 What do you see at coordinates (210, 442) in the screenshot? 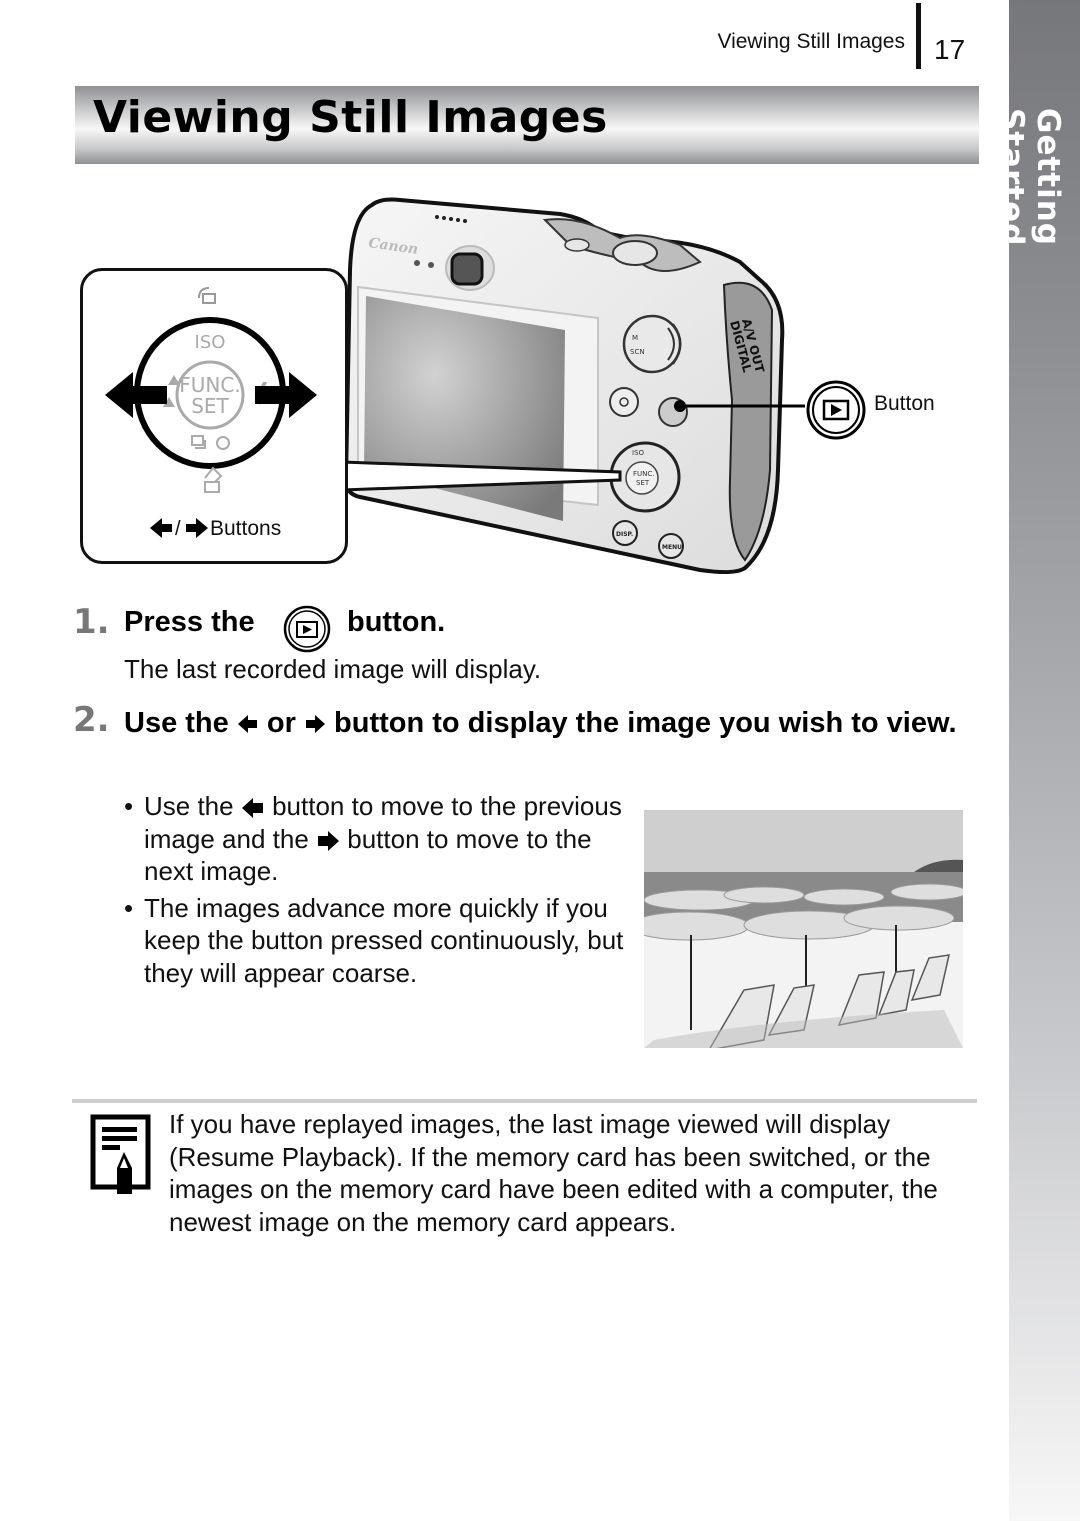
I see `drive-selftimer-icon` at bounding box center [210, 442].